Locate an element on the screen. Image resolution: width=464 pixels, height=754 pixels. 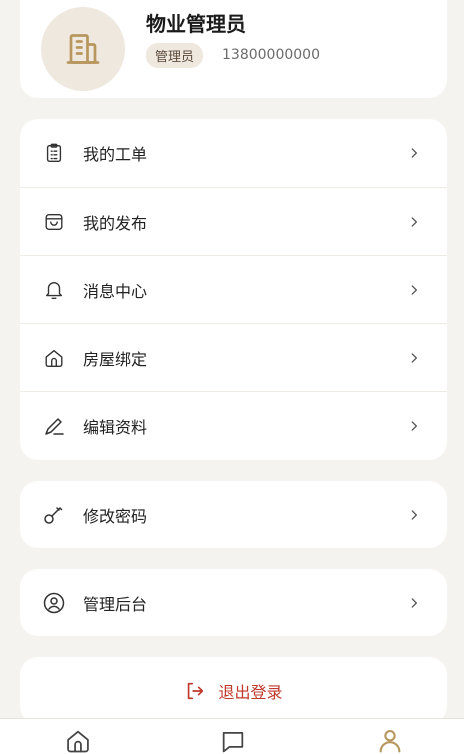
menu-item-label: 管理后台 is located at coordinates (115, 604).